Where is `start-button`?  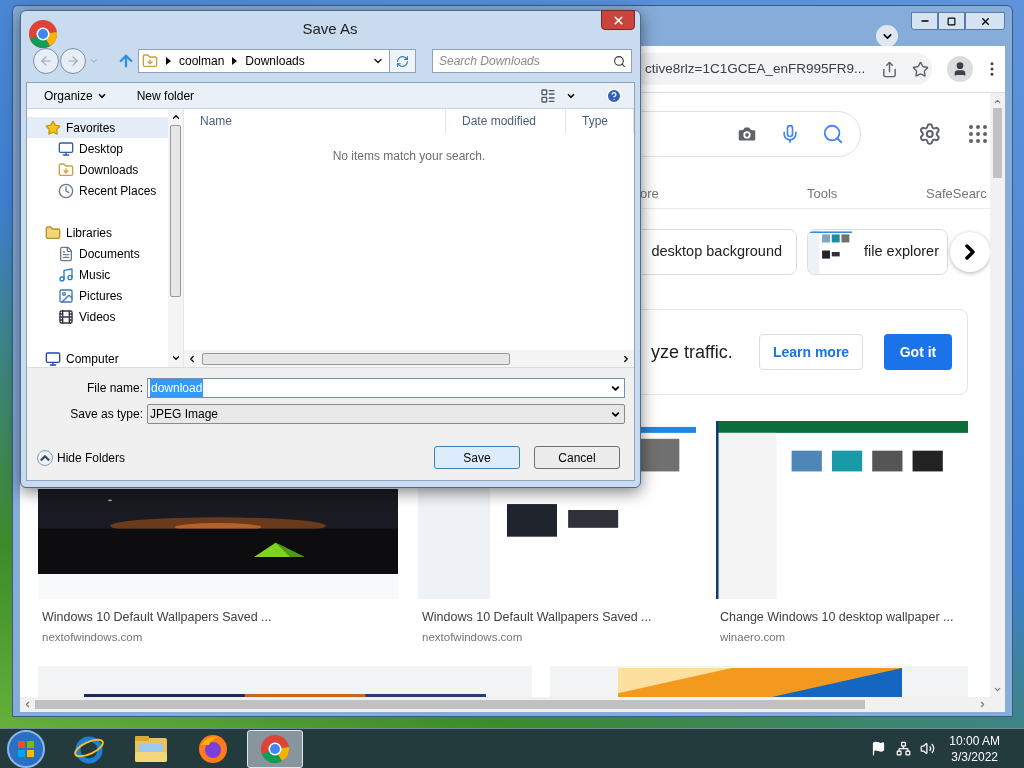
start-button is located at coordinates (26, 748).